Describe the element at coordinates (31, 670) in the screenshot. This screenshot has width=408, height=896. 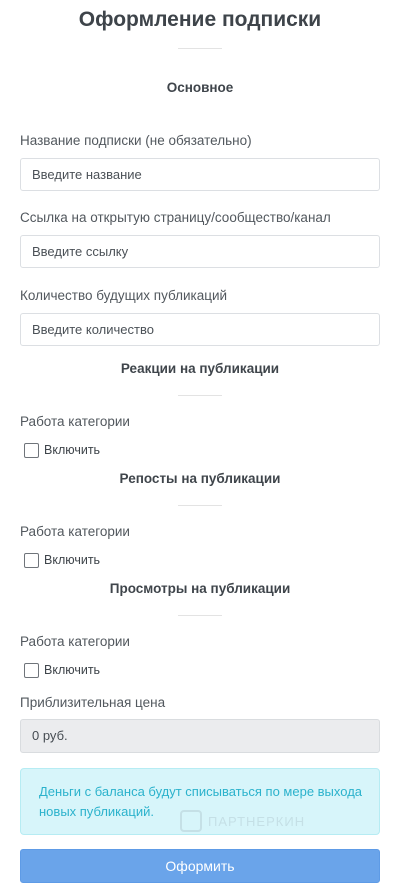
I see `views-enable-checkbox` at that location.